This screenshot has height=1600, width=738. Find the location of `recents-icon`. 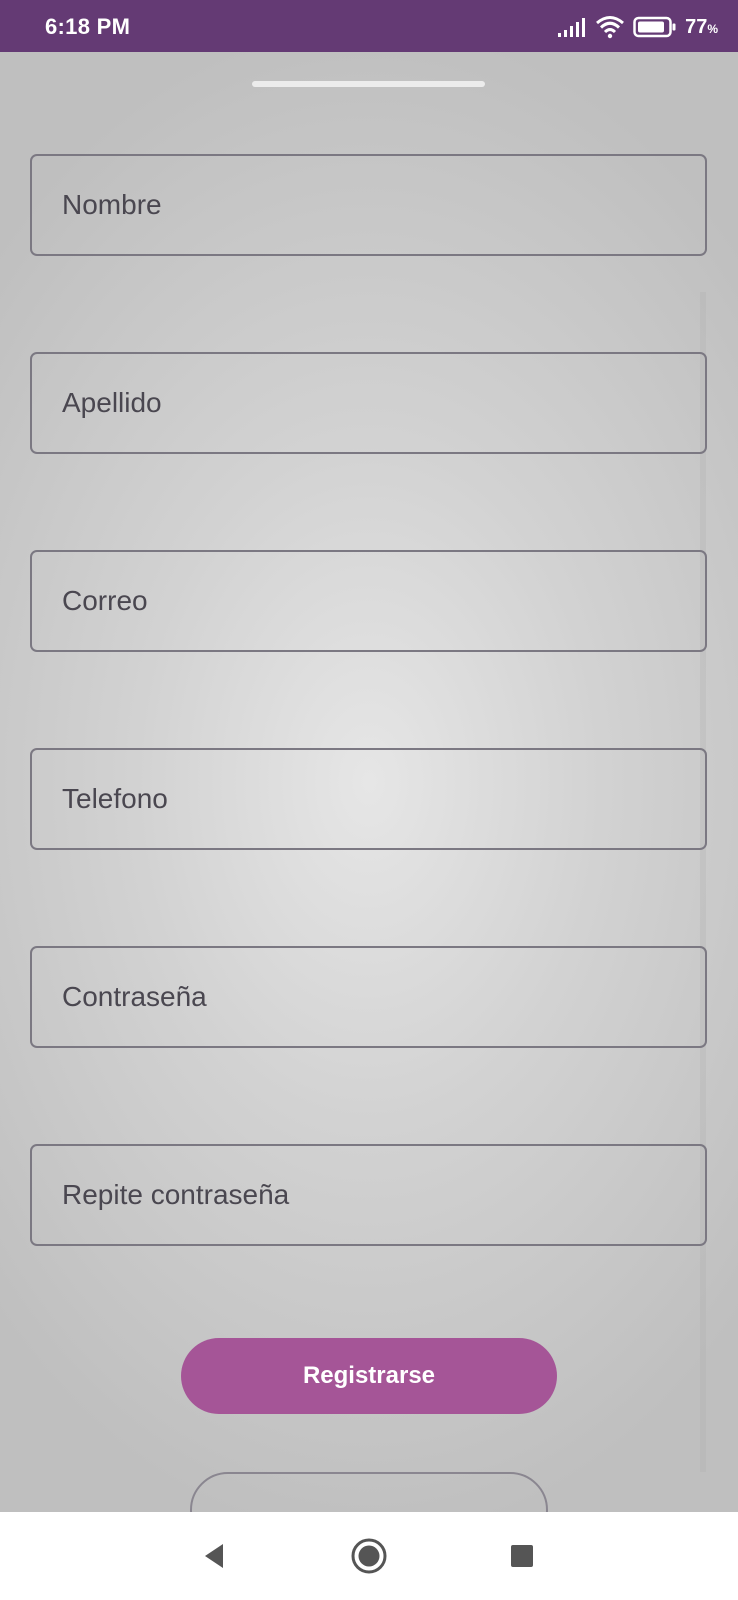

recents-icon is located at coordinates (522, 1556).